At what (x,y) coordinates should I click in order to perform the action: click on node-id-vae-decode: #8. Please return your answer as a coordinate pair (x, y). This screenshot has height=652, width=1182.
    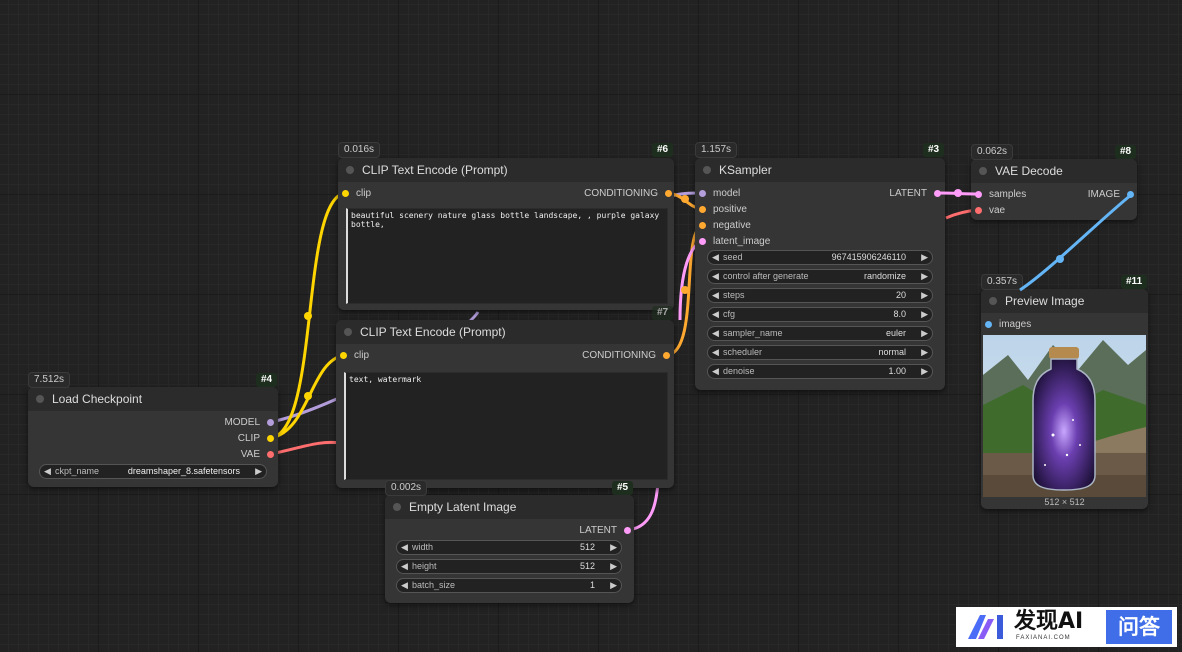
    Looking at the image, I should click on (1126, 152).